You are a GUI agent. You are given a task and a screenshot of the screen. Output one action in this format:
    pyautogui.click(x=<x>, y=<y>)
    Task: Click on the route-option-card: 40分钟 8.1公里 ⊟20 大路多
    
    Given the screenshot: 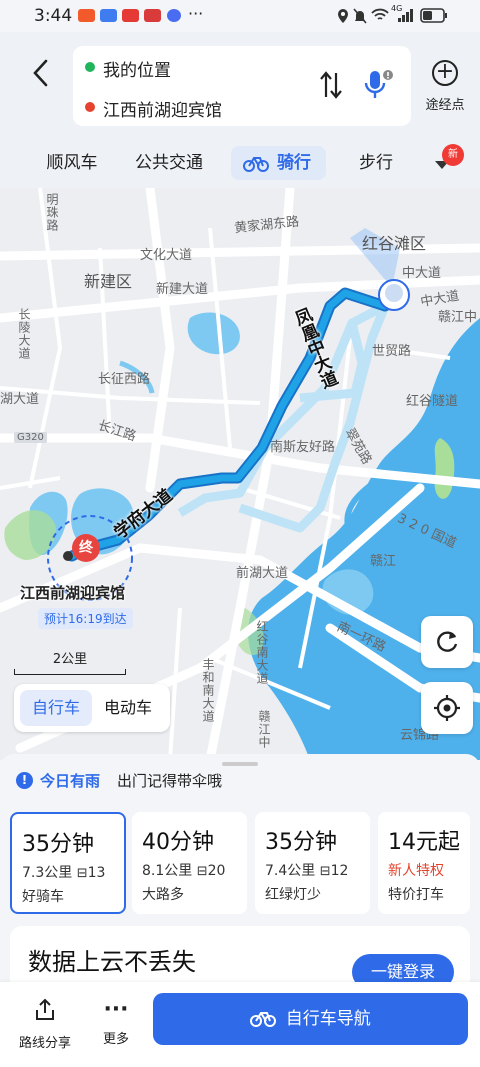 What is the action you would take?
    pyautogui.click(x=189, y=863)
    